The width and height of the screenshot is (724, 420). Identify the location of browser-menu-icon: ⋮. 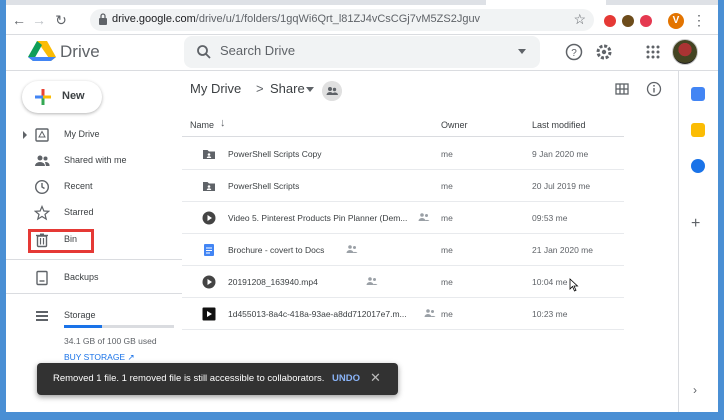
(699, 20).